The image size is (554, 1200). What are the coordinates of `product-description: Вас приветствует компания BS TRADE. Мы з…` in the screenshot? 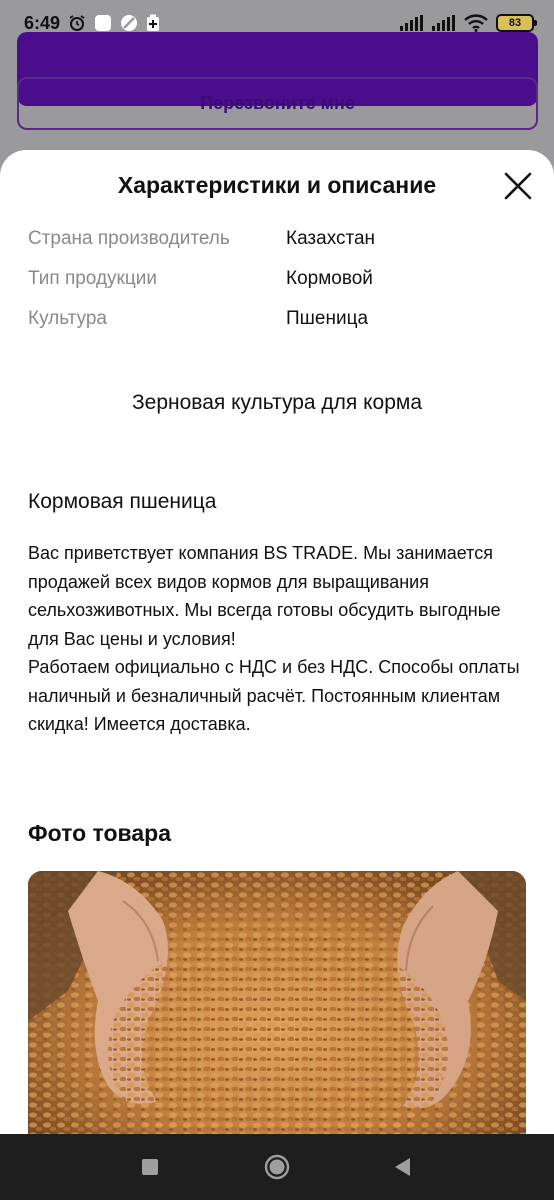 It's located at (274, 638).